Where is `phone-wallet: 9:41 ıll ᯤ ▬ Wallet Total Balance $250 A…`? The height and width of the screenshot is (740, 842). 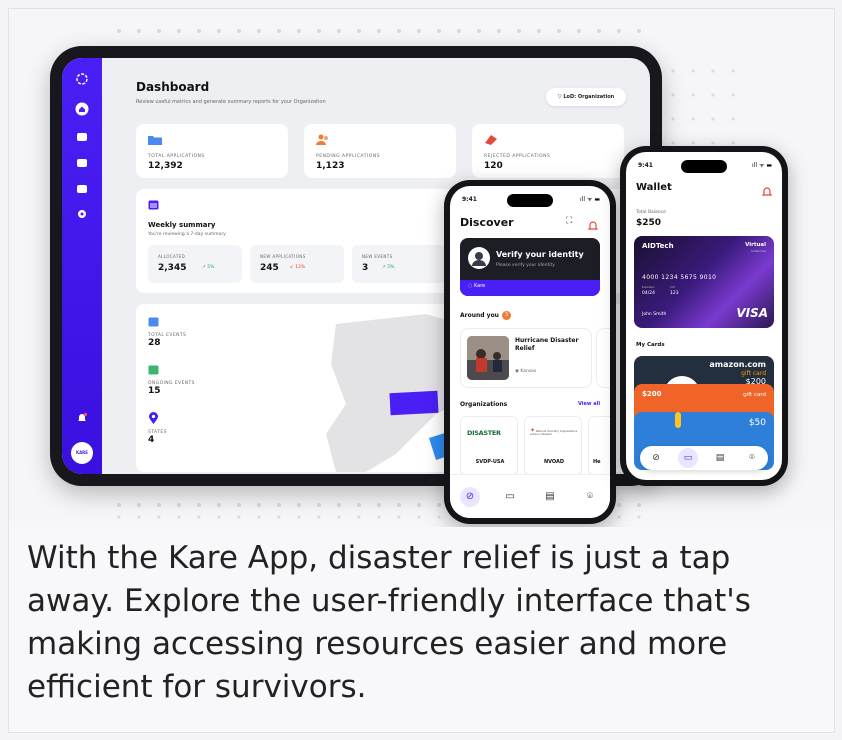
phone-wallet: 9:41 ıll ᯤ ▬ Wallet Total Balance $250 A… is located at coordinates (704, 316).